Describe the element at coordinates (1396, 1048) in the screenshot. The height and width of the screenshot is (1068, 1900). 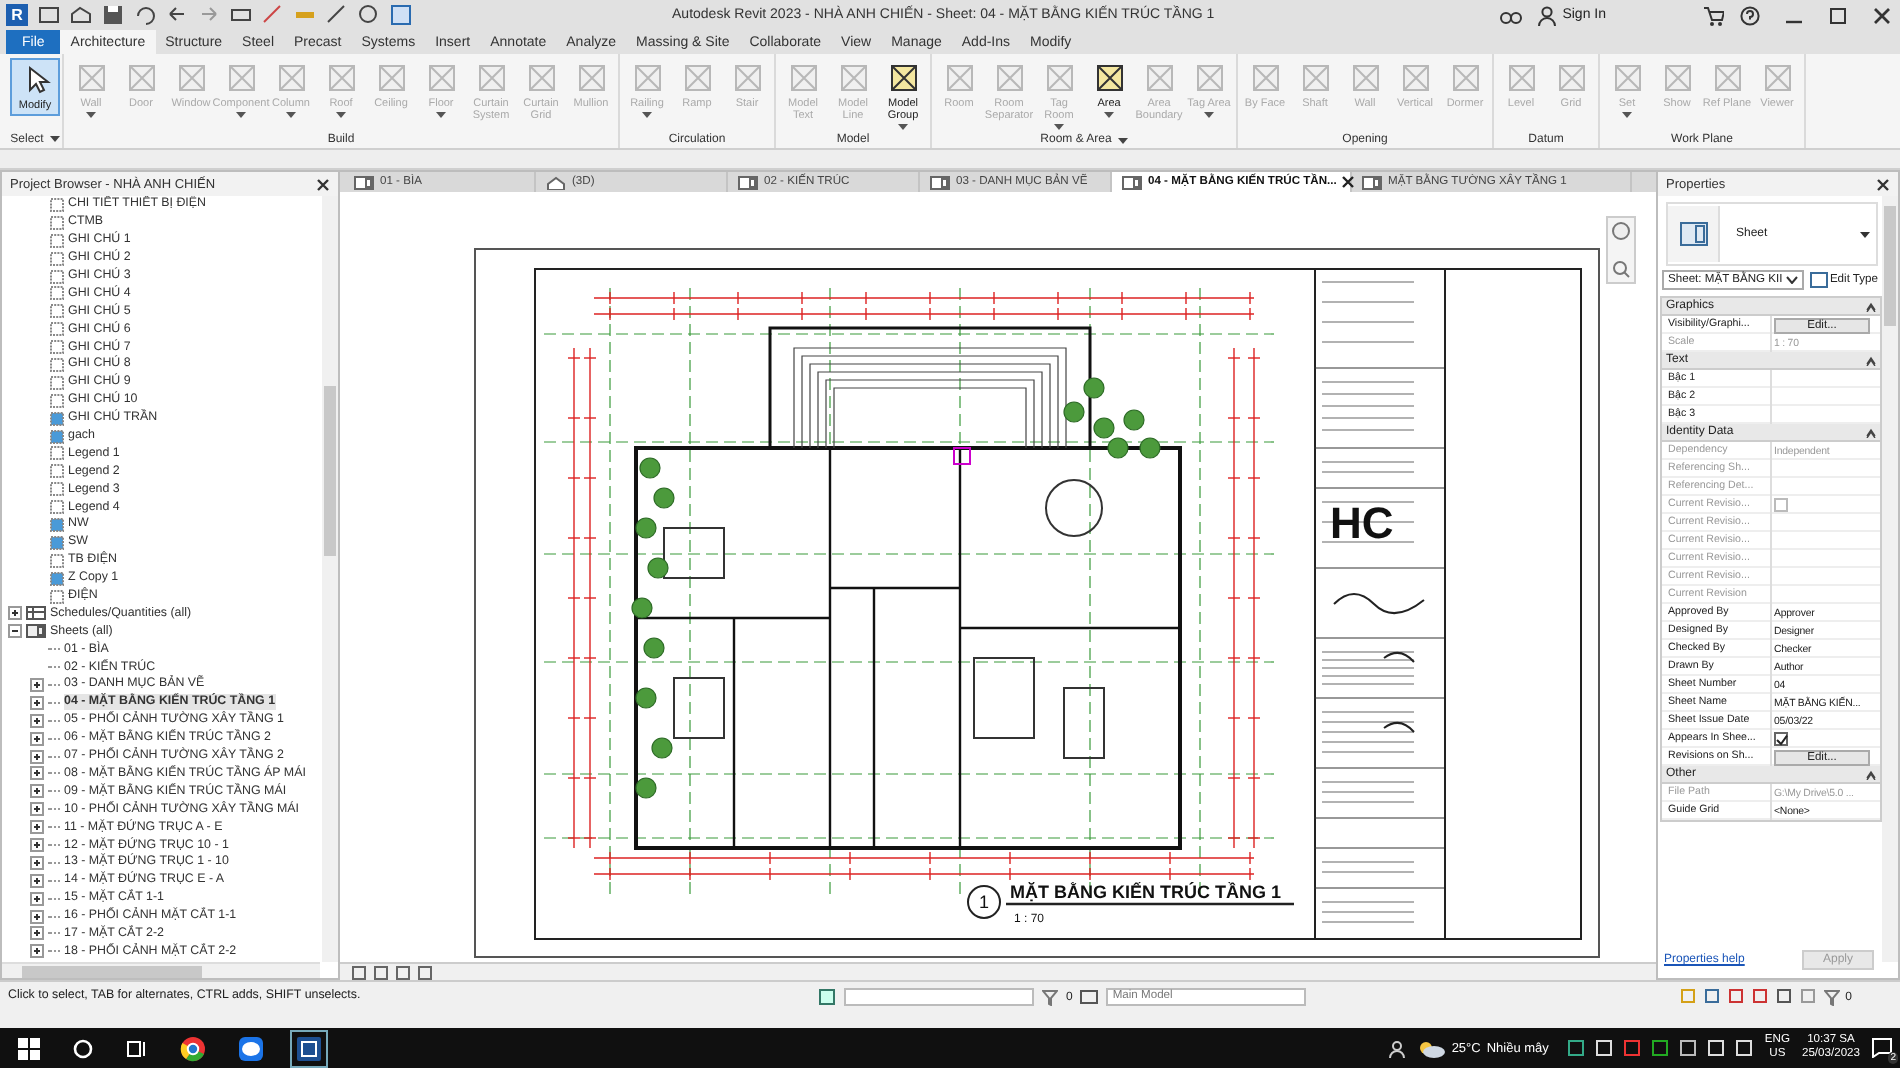
I see `person-icon` at that location.